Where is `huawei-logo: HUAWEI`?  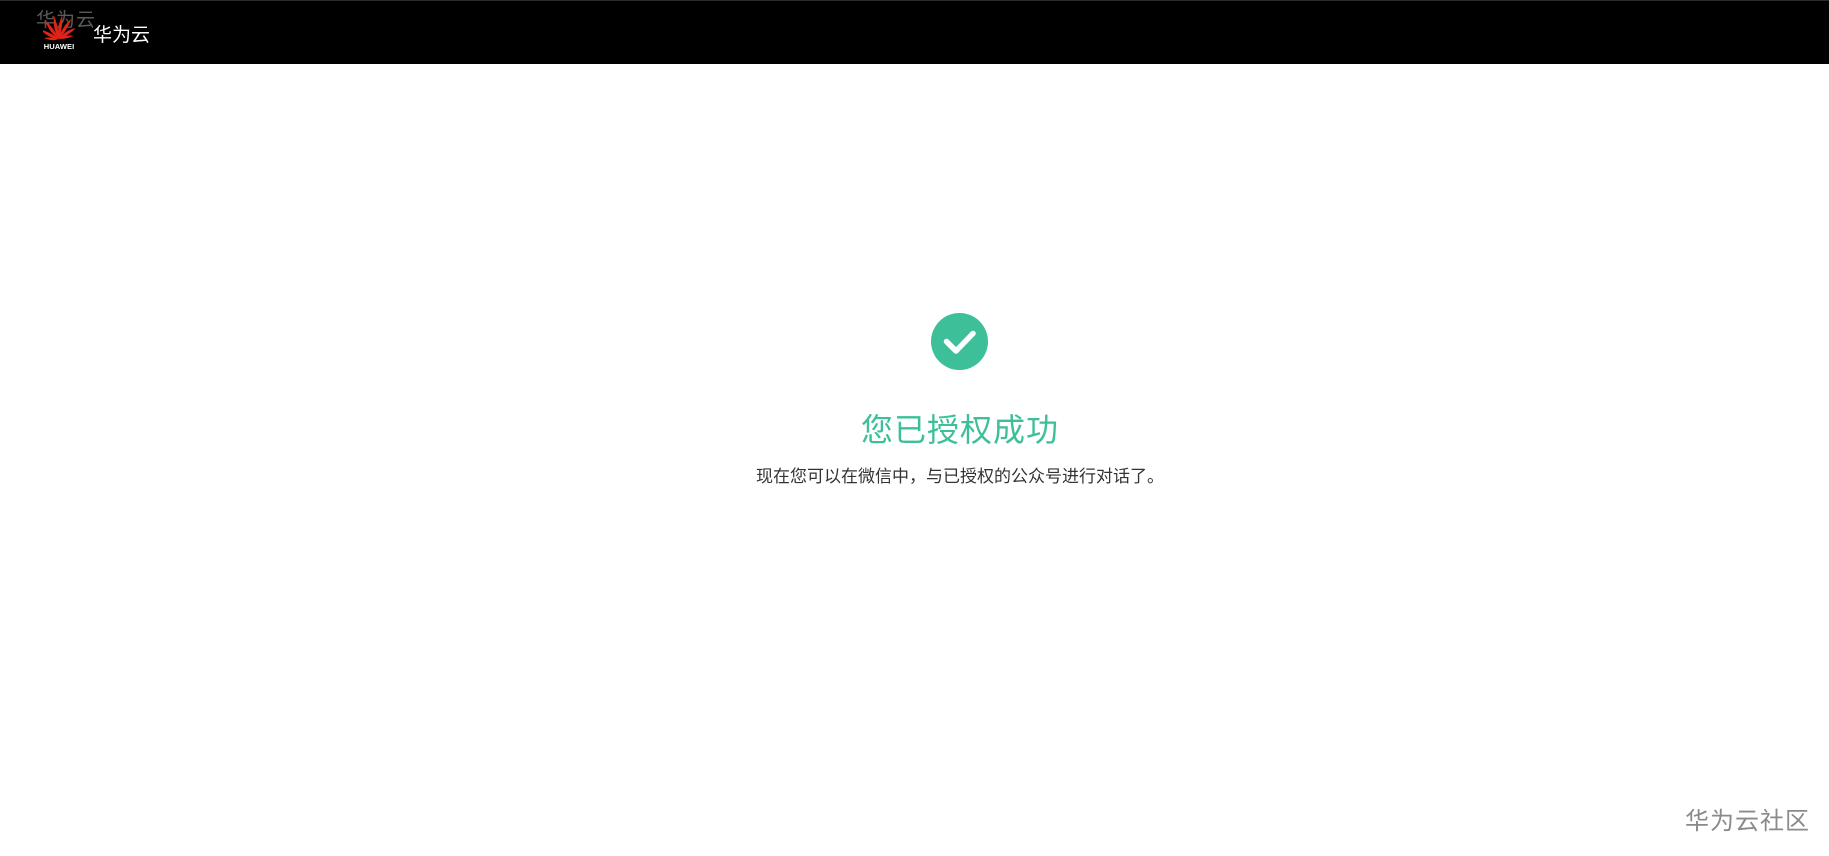
huawei-logo: HUAWEI is located at coordinates (59, 33).